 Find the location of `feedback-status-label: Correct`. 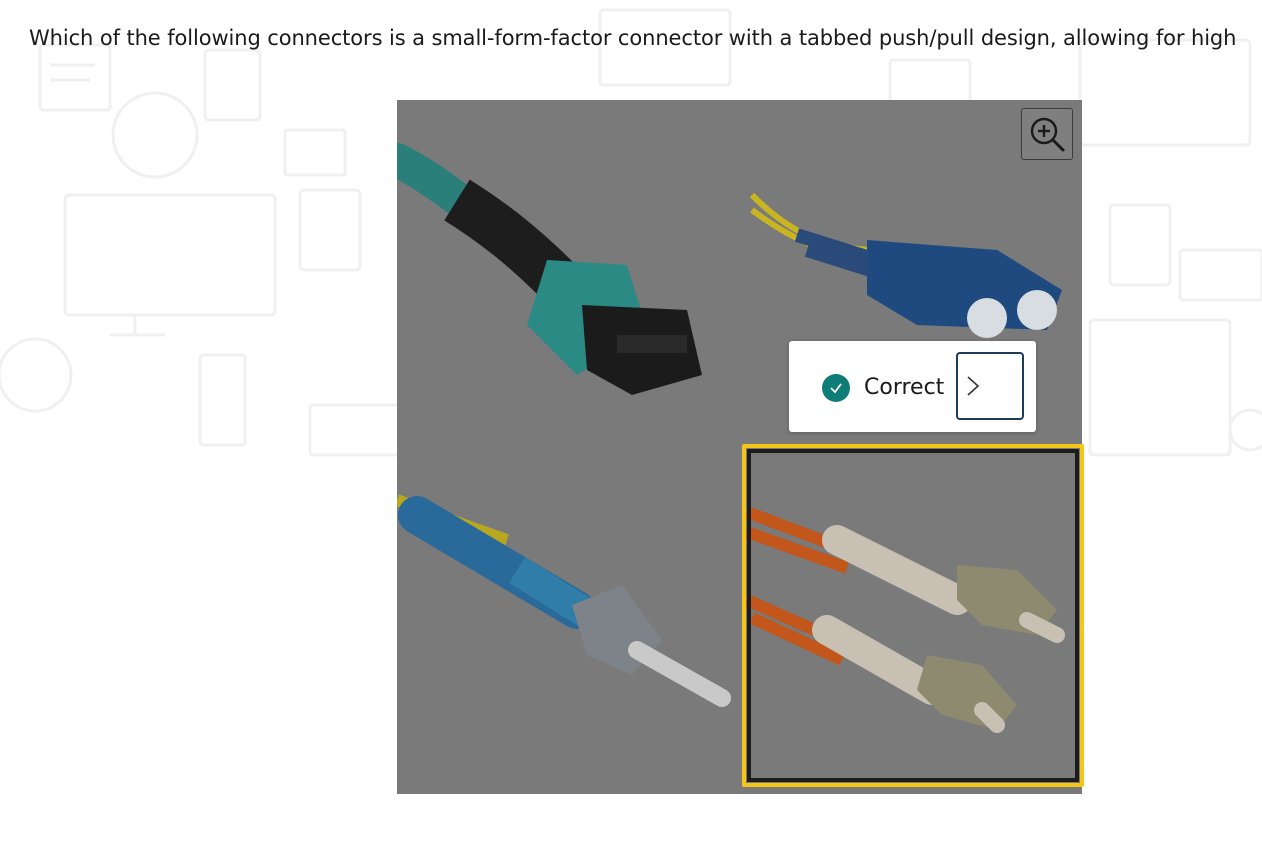

feedback-status-label: Correct is located at coordinates (904, 387).